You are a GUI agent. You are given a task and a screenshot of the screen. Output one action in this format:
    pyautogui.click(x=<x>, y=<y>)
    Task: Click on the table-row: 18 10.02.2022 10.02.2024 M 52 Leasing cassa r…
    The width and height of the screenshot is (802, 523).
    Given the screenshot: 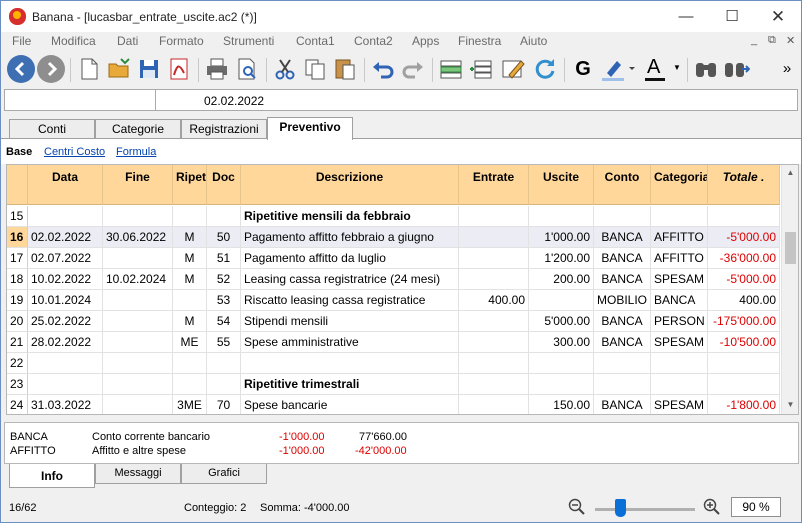 What is the action you would take?
    pyautogui.click(x=393, y=279)
    